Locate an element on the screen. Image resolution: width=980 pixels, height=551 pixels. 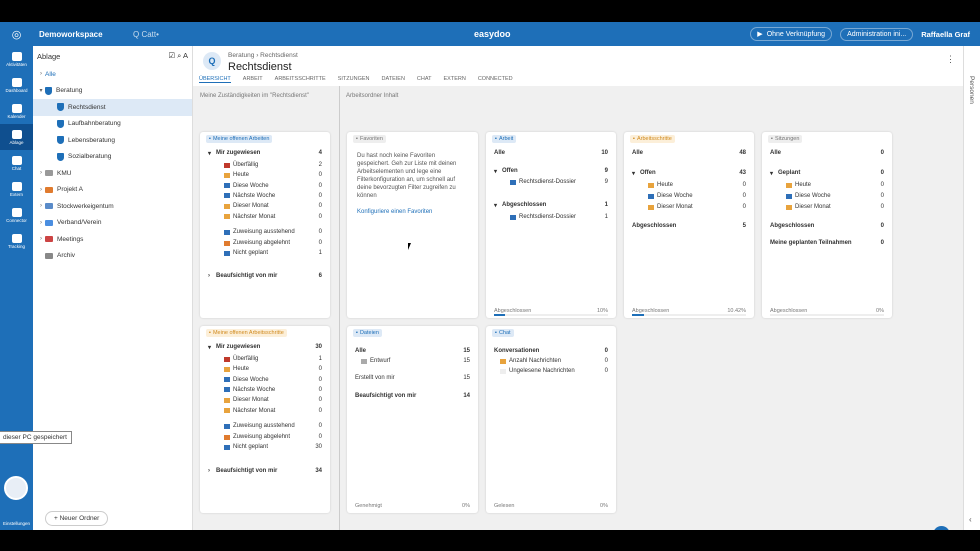
stat-row: Überfällig 2 is located at coordinates (273, 165).